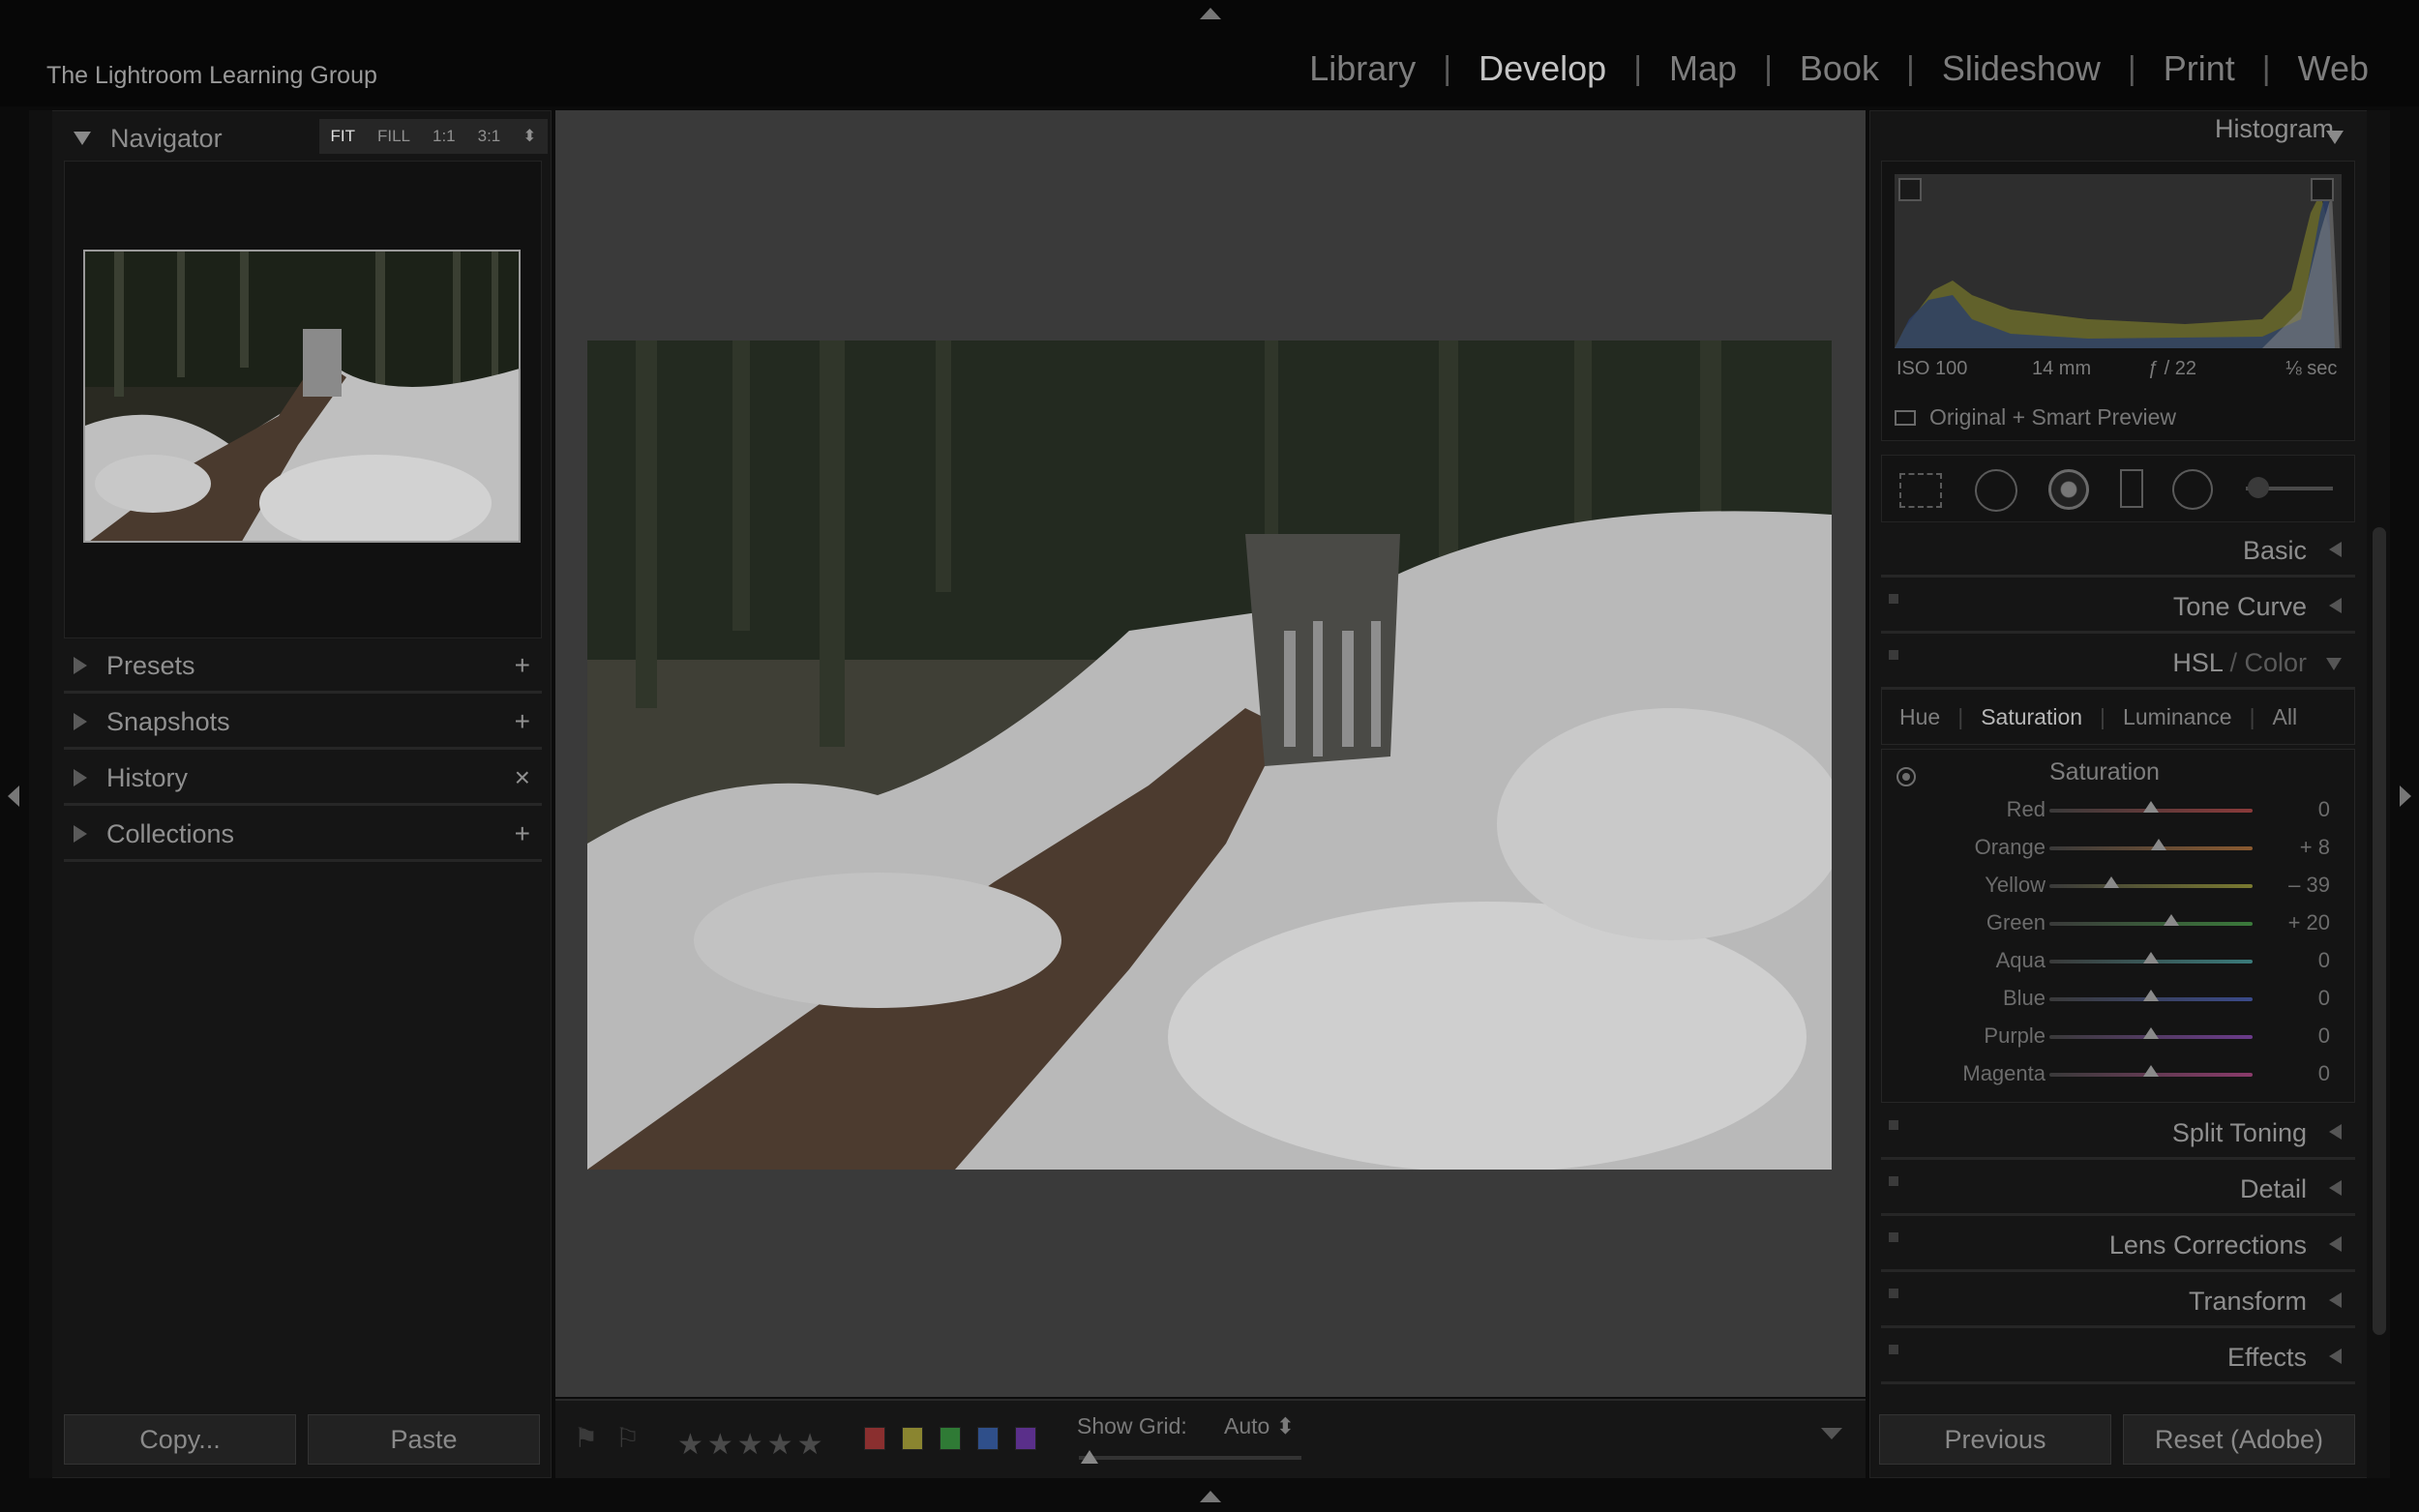 Image resolution: width=2419 pixels, height=1512 pixels. I want to click on saturation-slider-row: Magenta 0, so click(2118, 1073).